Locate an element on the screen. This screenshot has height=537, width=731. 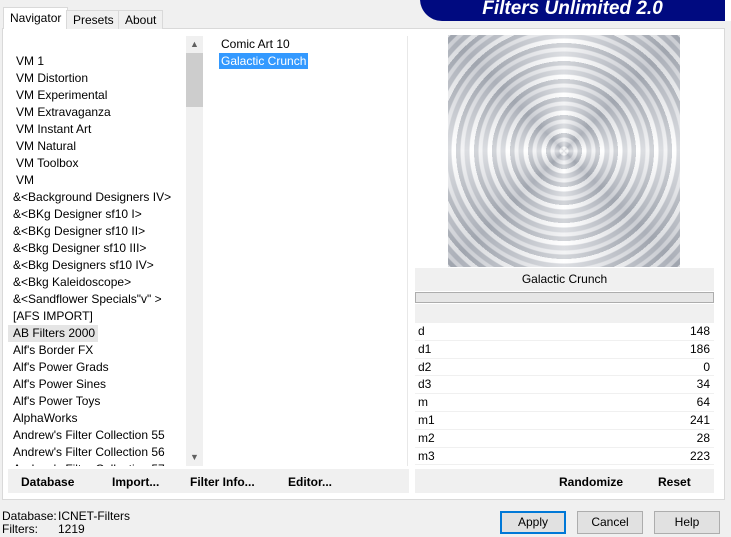
cancel-button: Cancel is located at coordinates (610, 522).